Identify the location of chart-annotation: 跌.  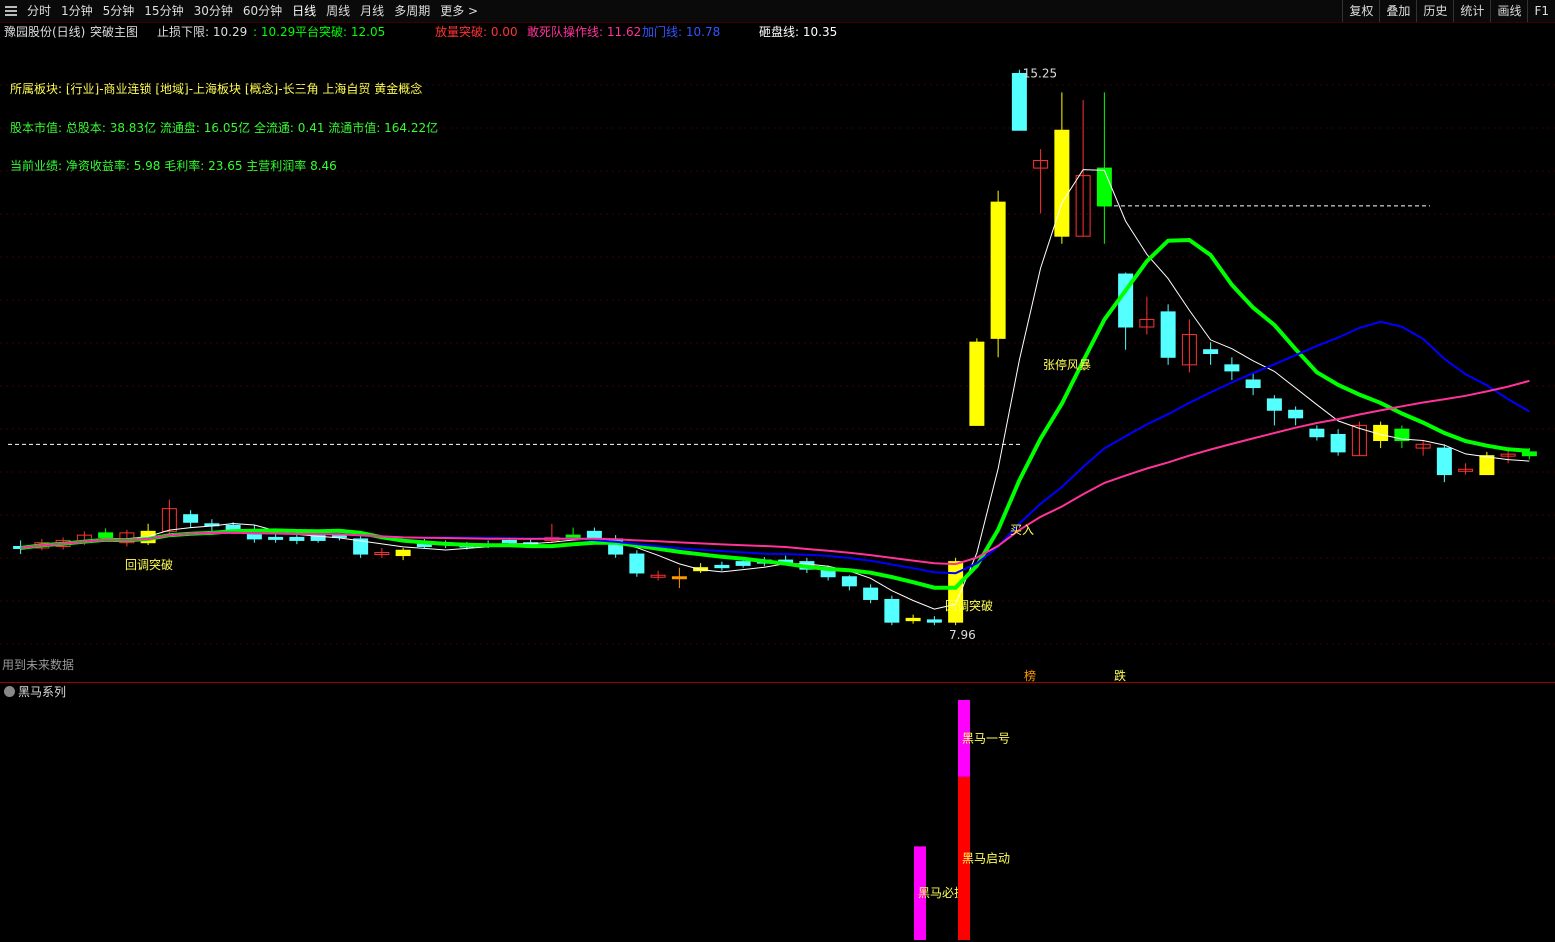
(1120, 675).